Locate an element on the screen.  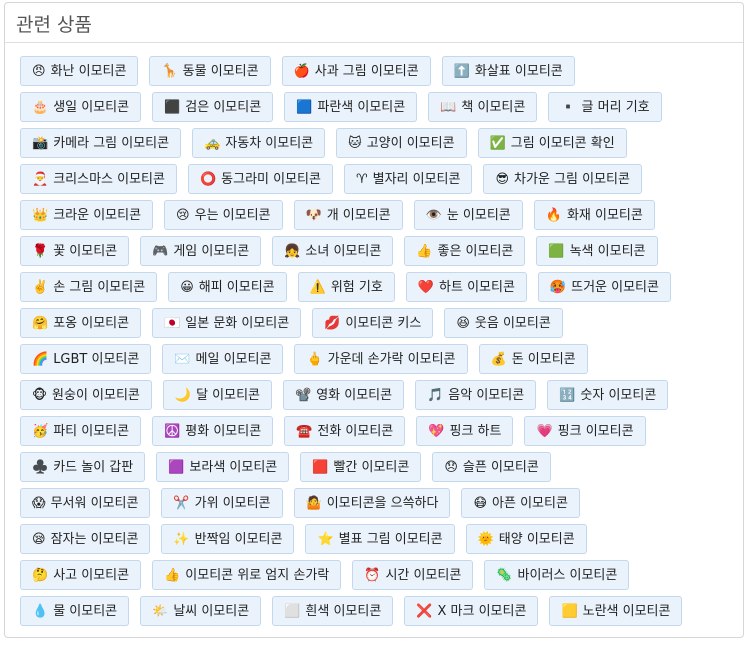
related-tag-link: 🤷 이모티콘을 으쓱하다 is located at coordinates (372, 503).